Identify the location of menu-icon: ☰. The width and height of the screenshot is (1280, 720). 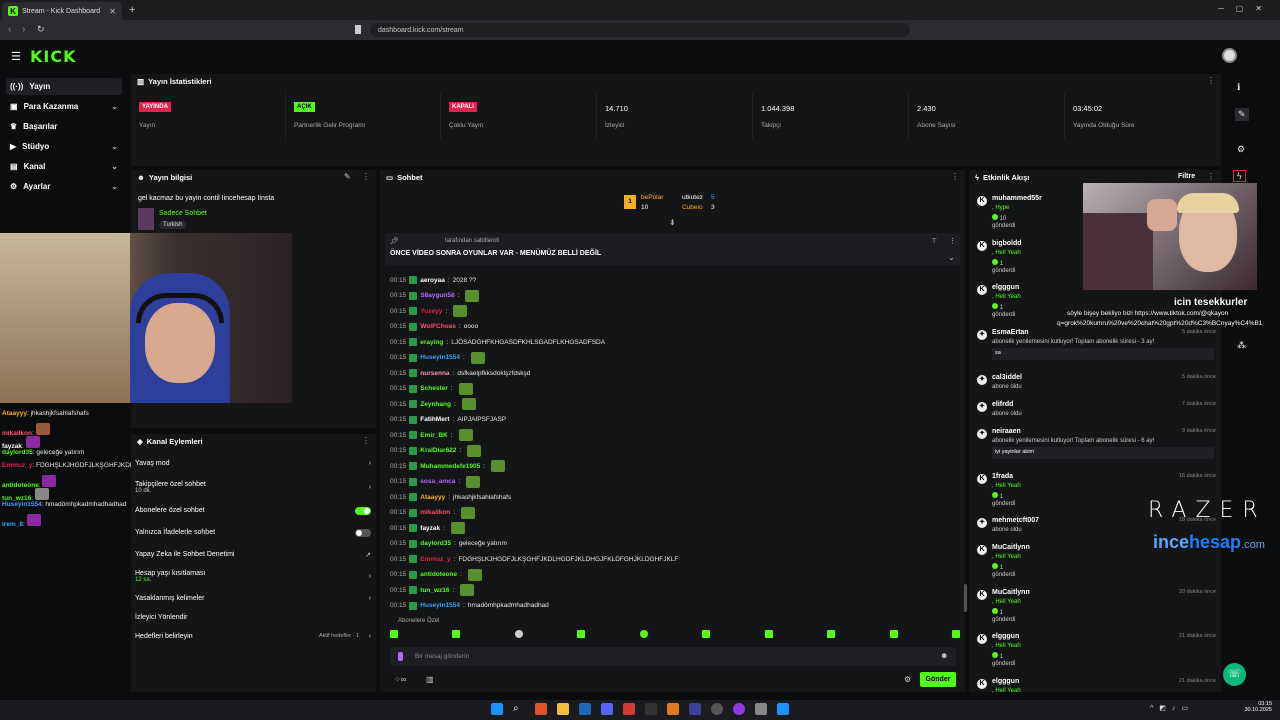
(16, 56).